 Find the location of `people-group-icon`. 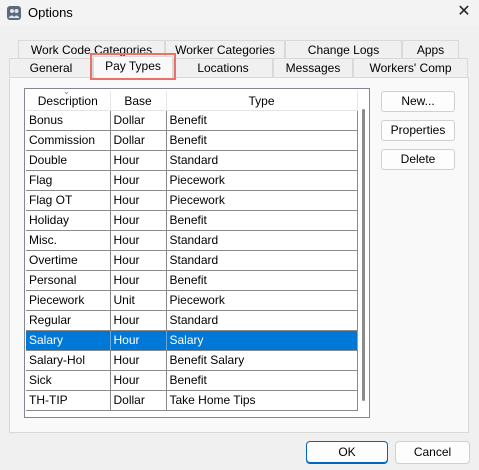

people-group-icon is located at coordinates (14, 13).